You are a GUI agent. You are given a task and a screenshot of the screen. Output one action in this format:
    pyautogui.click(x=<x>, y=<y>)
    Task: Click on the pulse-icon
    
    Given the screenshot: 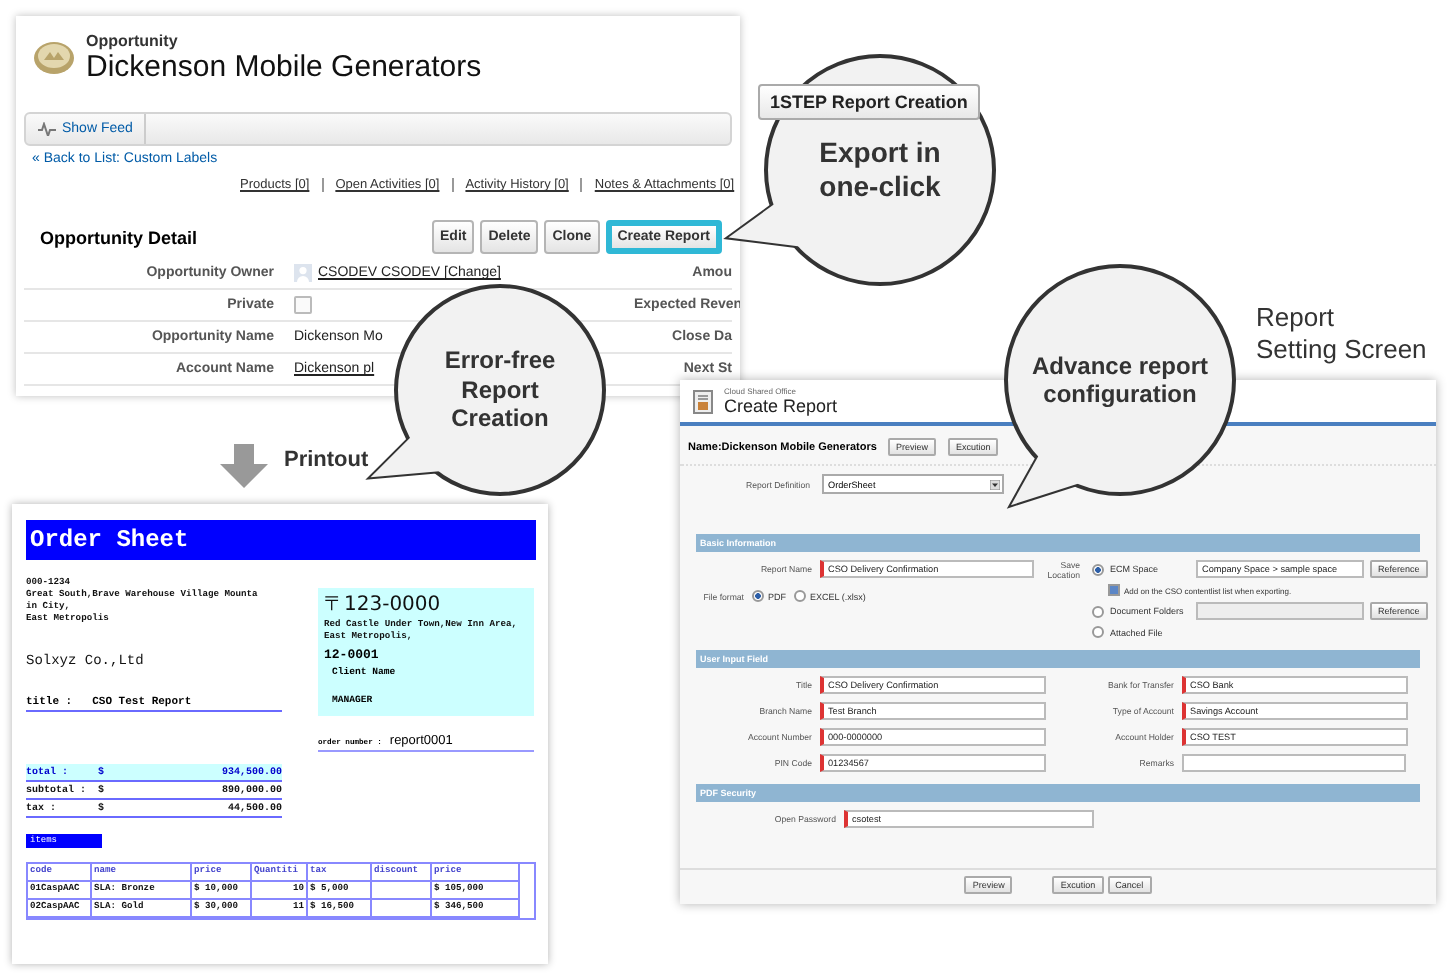 What is the action you would take?
    pyautogui.click(x=47, y=129)
    